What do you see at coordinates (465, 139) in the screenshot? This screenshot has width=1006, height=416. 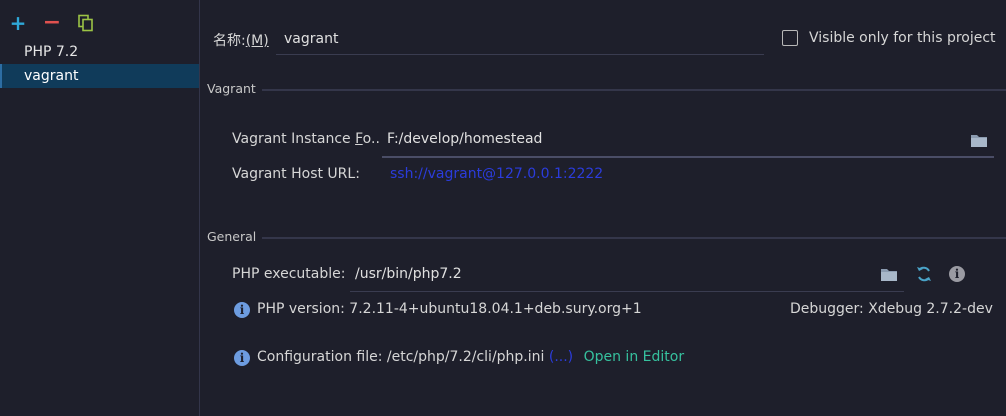 I see `vagrant-instance-value: F:/develop/homestead` at bounding box center [465, 139].